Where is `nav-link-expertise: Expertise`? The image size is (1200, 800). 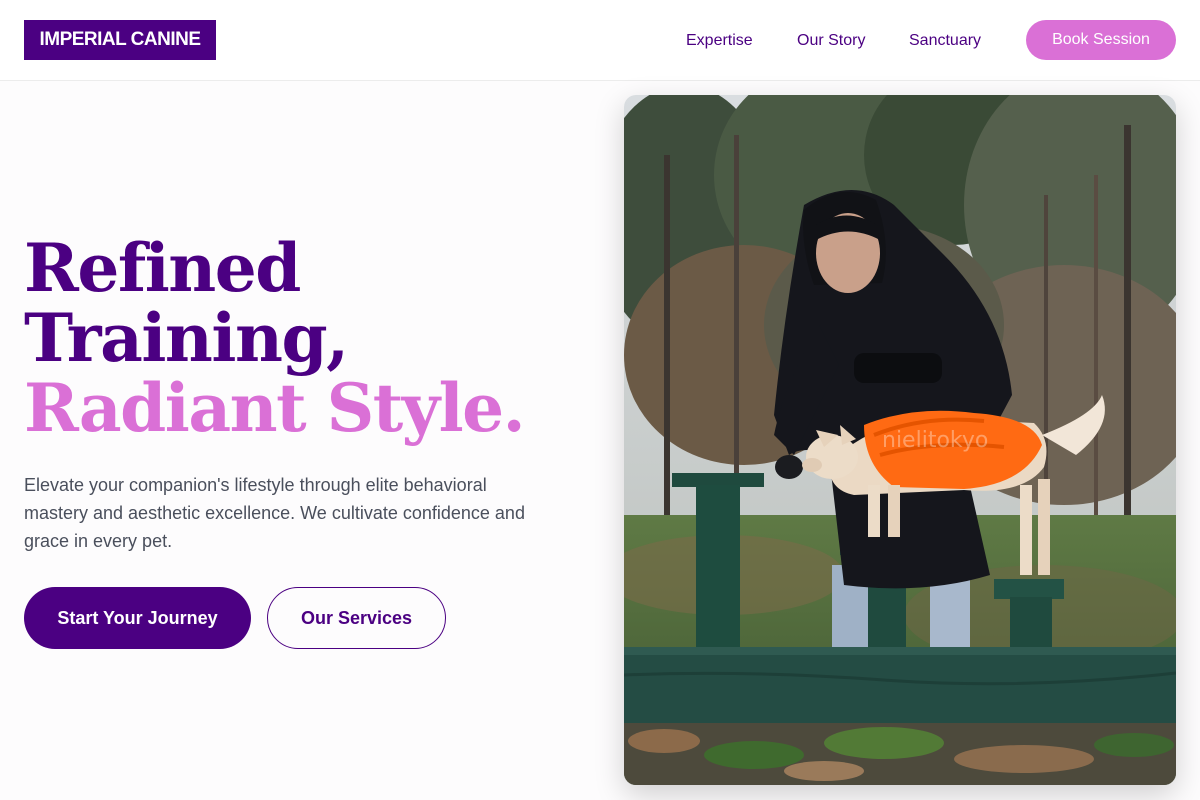 nav-link-expertise: Expertise is located at coordinates (719, 41).